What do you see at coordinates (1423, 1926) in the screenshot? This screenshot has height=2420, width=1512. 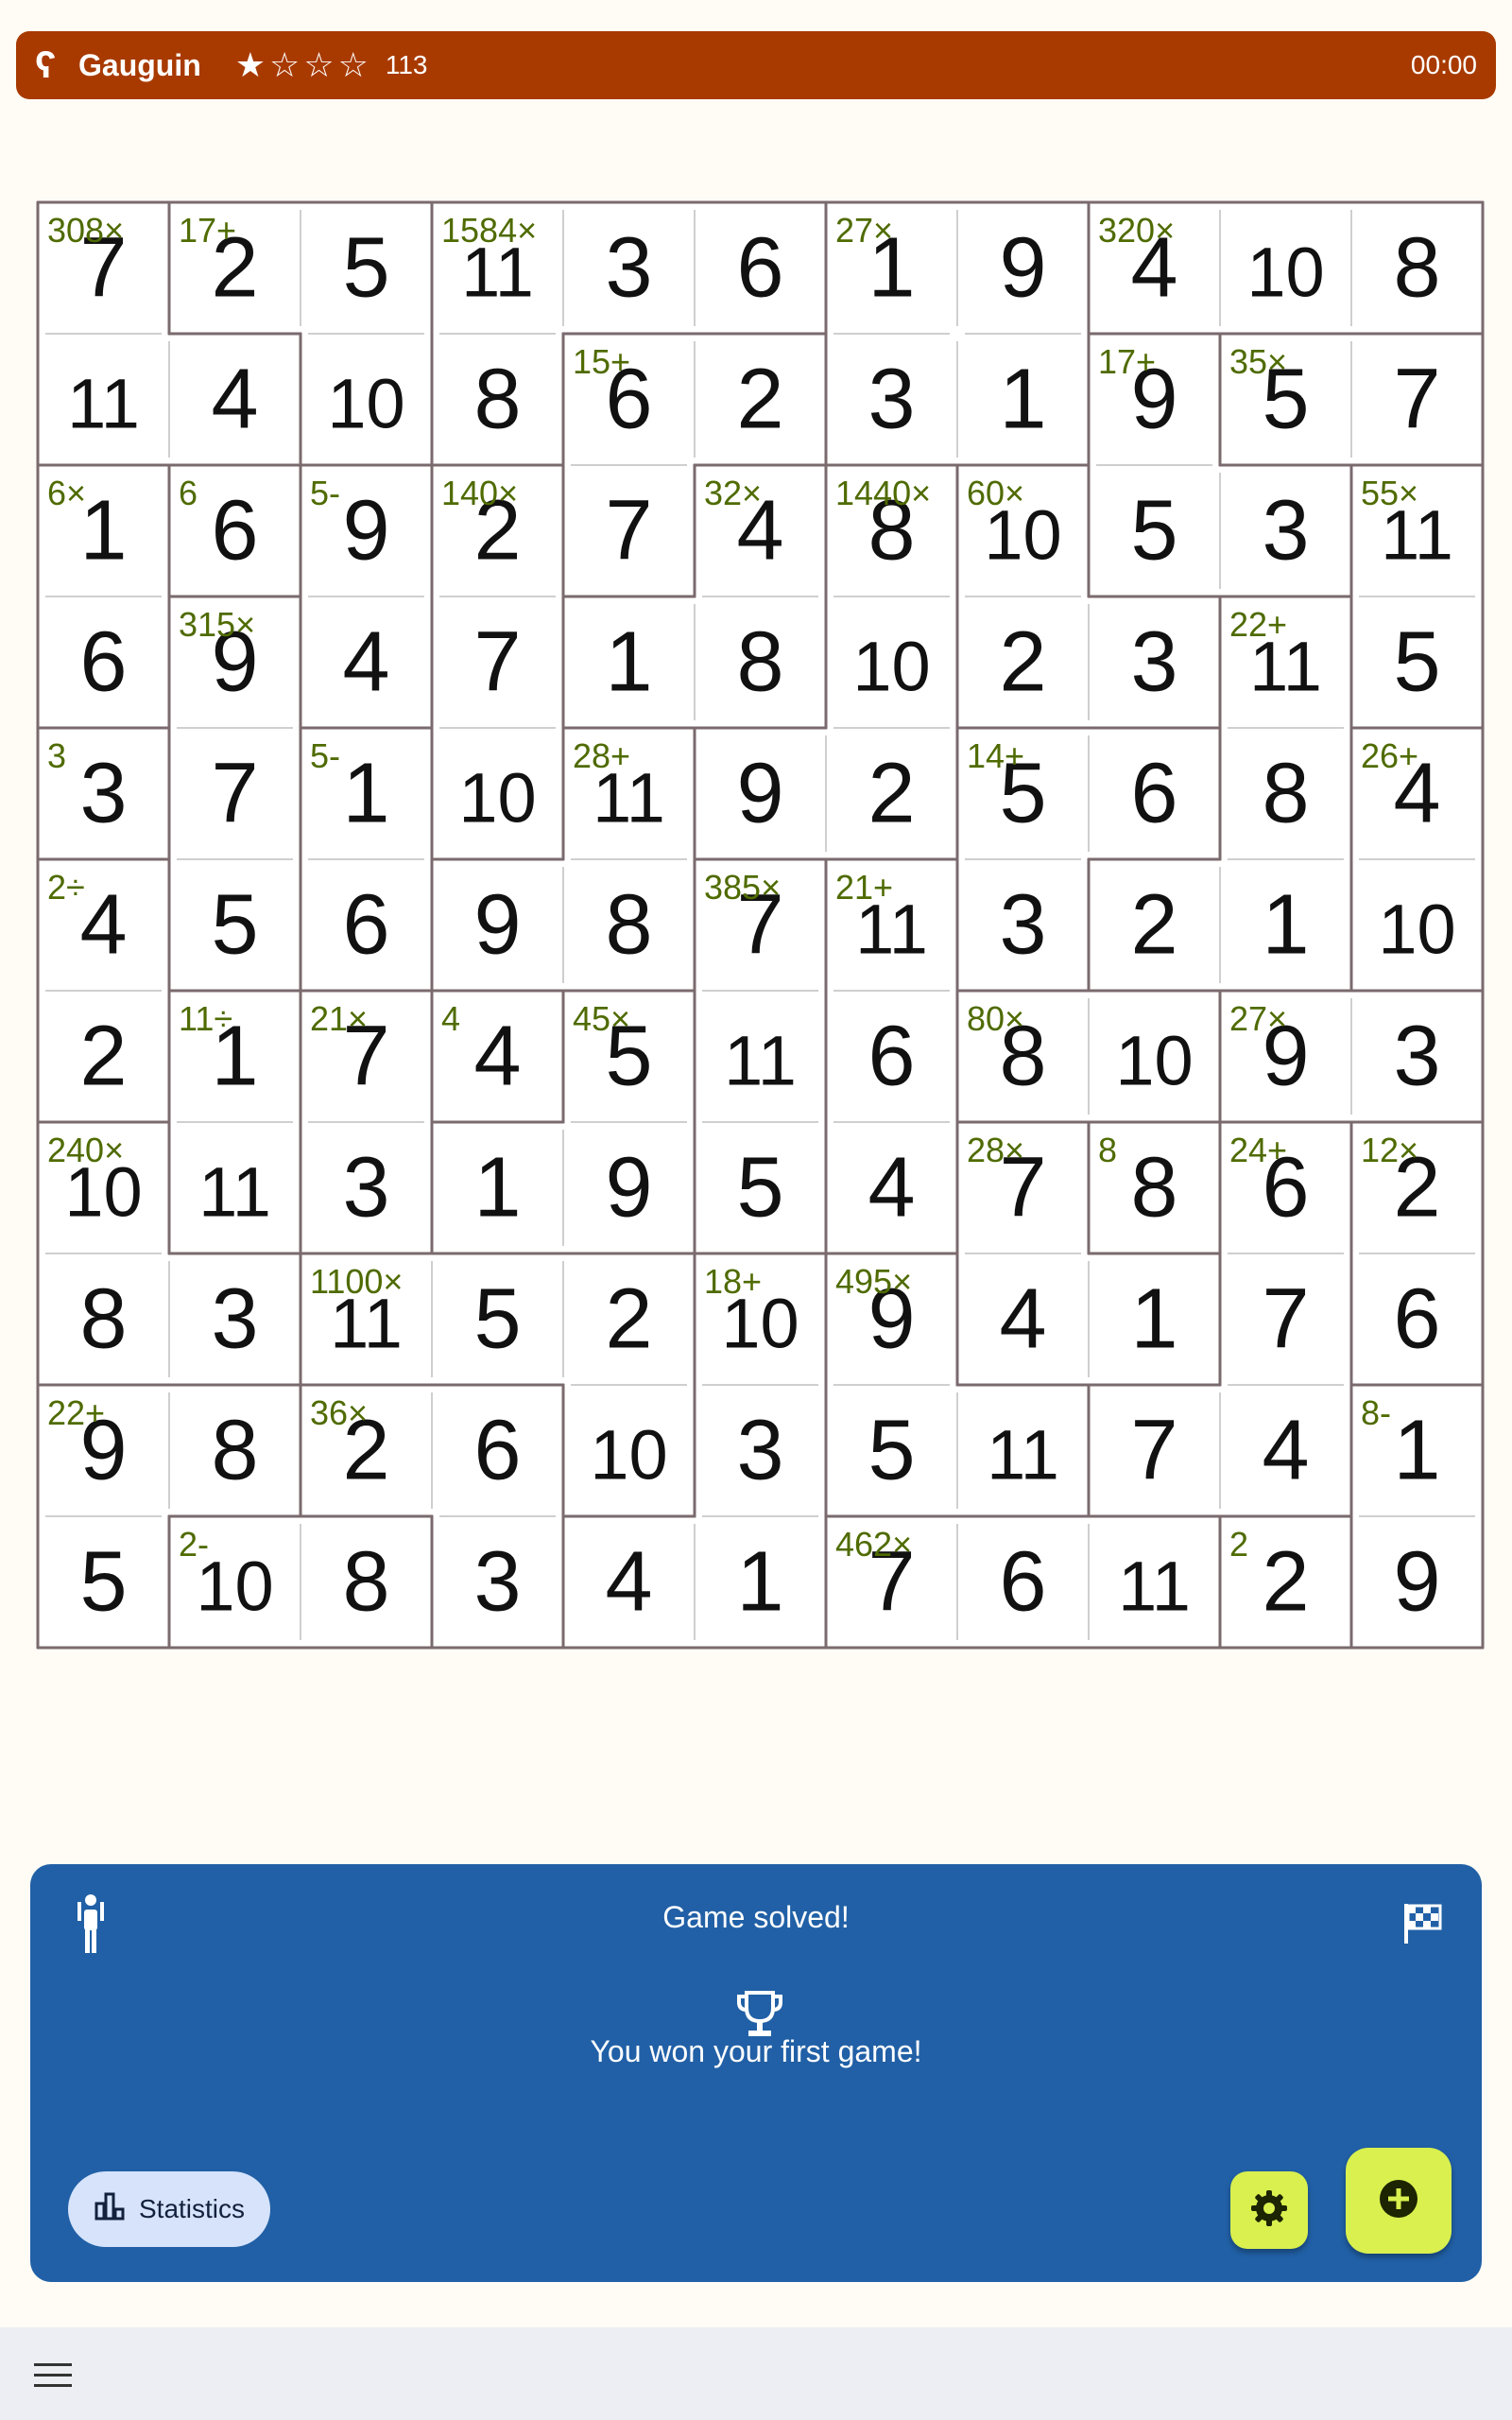 I see `flag-icon` at bounding box center [1423, 1926].